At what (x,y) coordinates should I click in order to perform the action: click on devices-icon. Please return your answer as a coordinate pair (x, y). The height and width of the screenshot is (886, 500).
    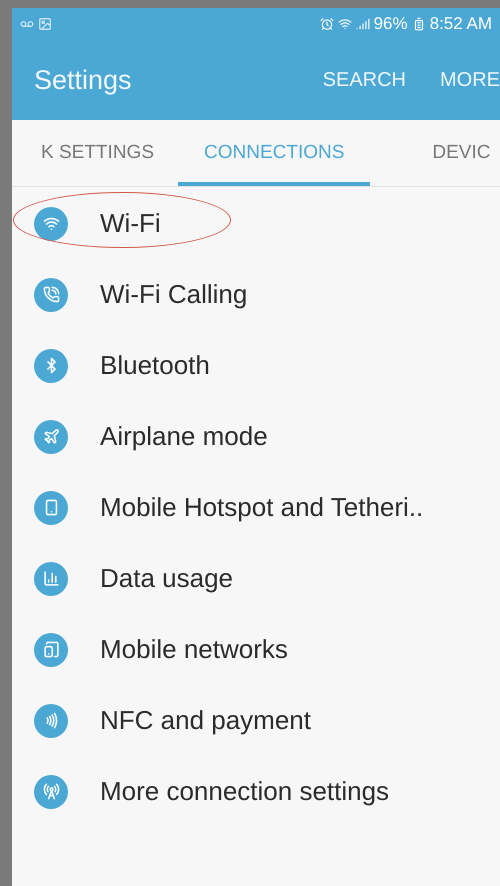
    Looking at the image, I should click on (51, 649).